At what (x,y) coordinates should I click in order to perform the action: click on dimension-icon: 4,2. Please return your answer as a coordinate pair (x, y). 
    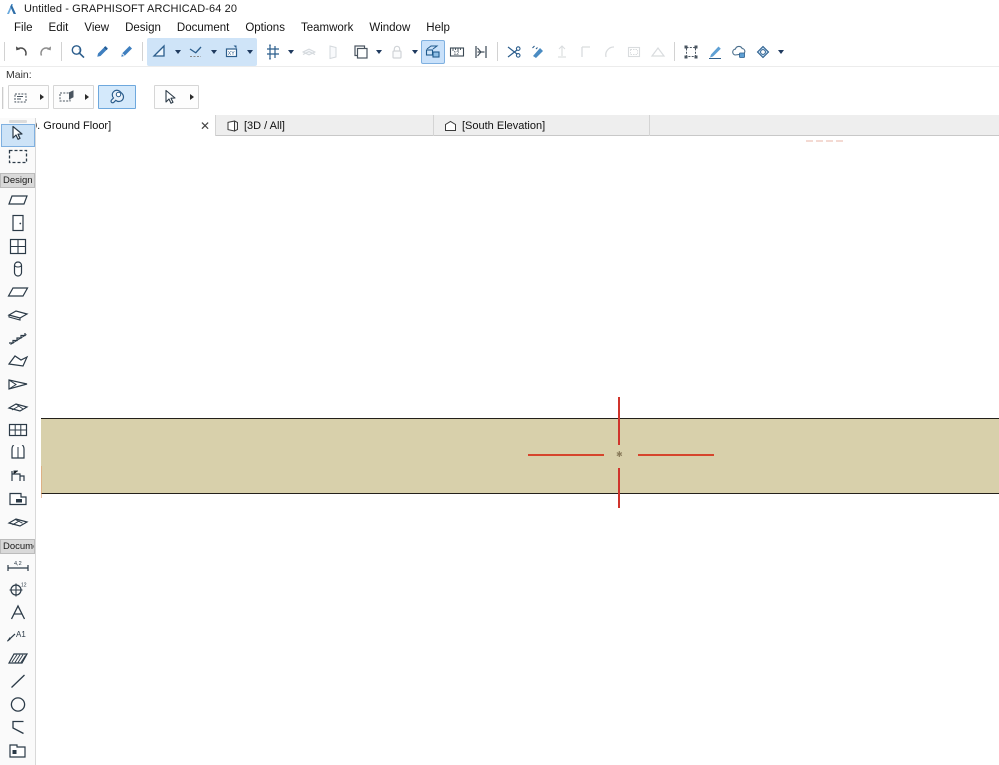
    Looking at the image, I should click on (18, 568).